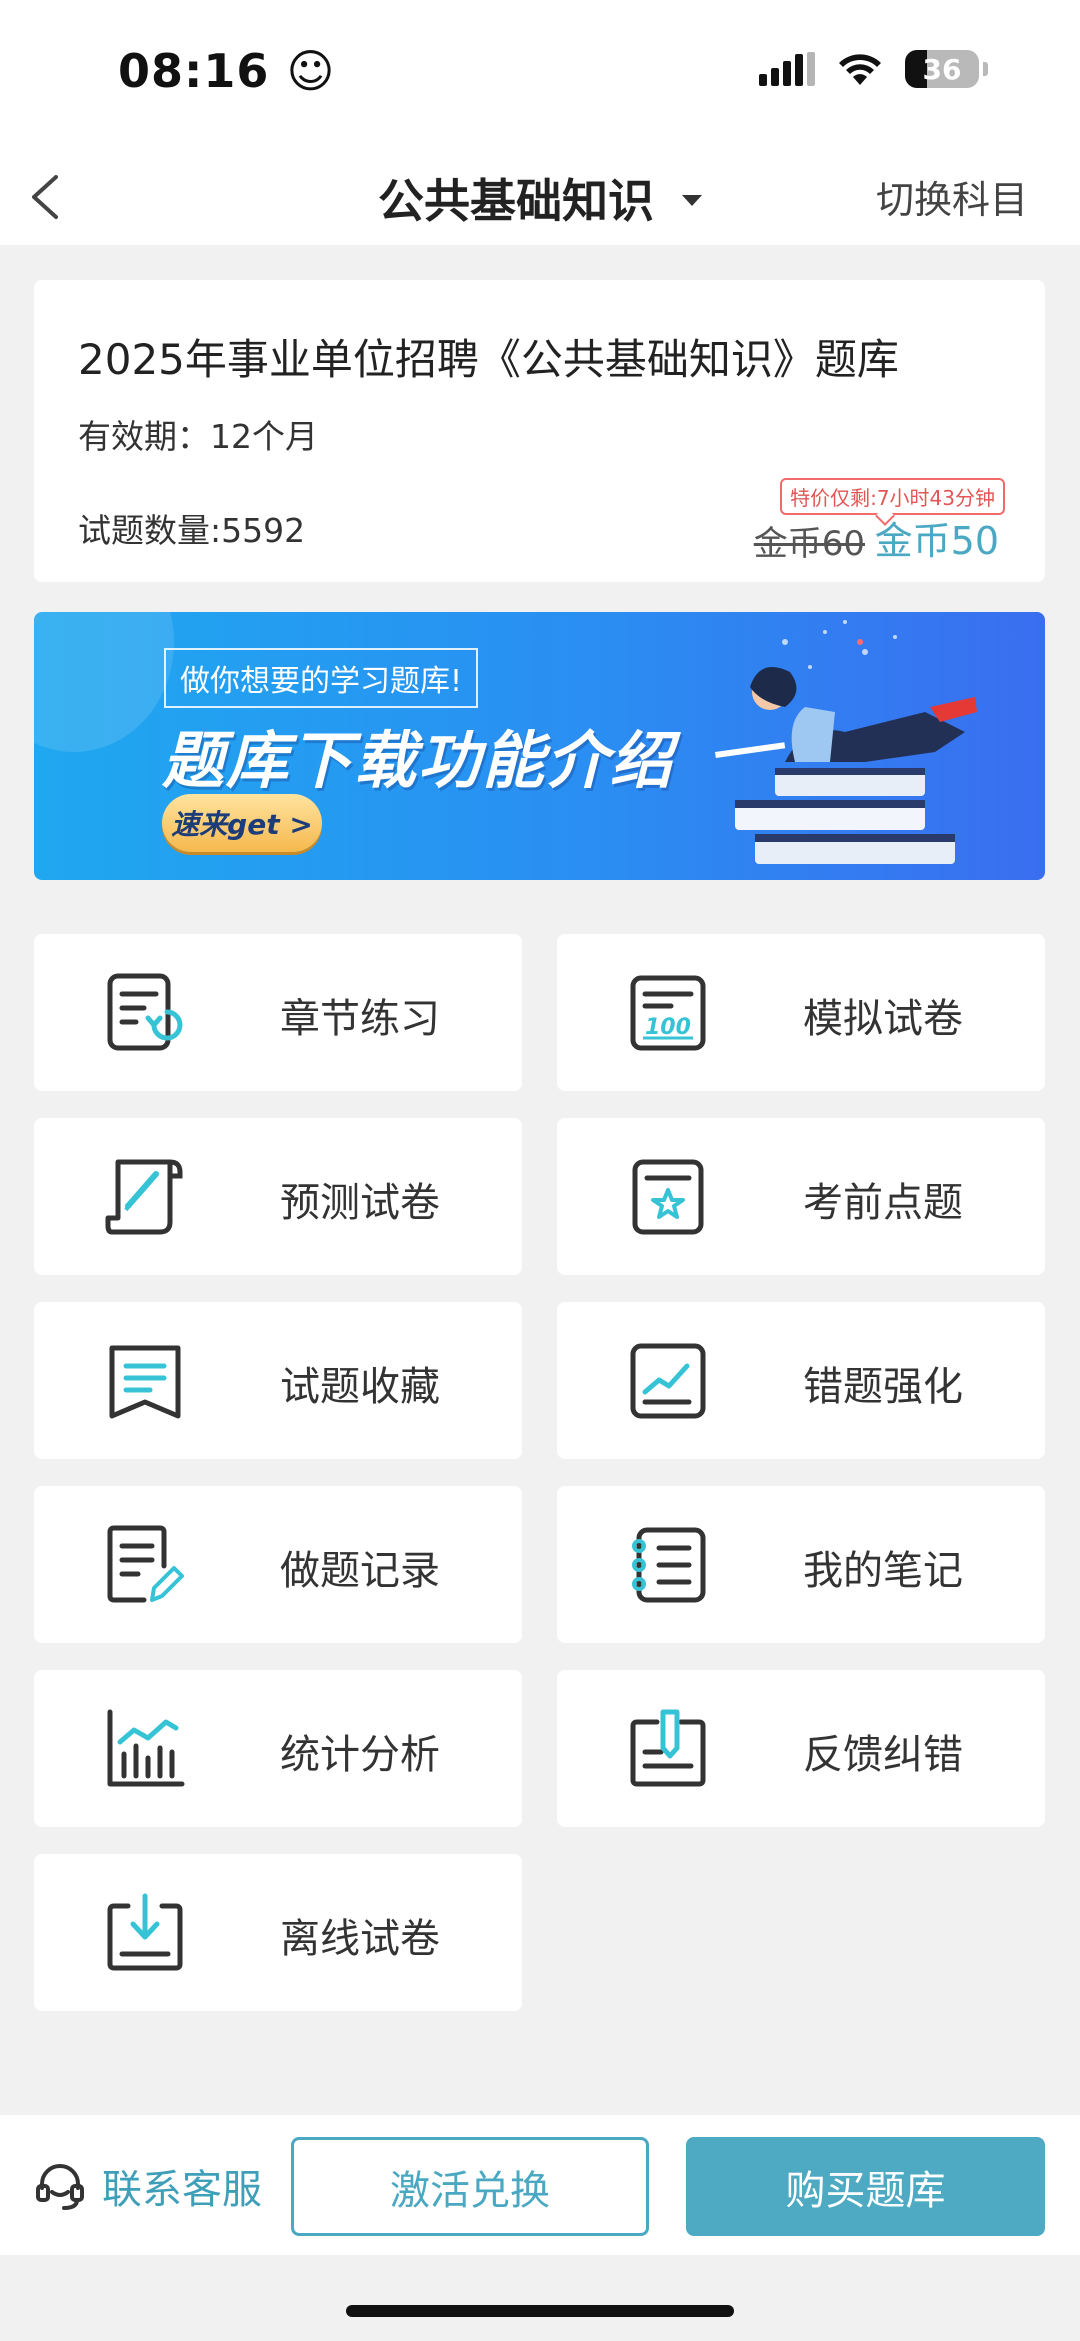  I want to click on favorites-icon, so click(145, 1382).